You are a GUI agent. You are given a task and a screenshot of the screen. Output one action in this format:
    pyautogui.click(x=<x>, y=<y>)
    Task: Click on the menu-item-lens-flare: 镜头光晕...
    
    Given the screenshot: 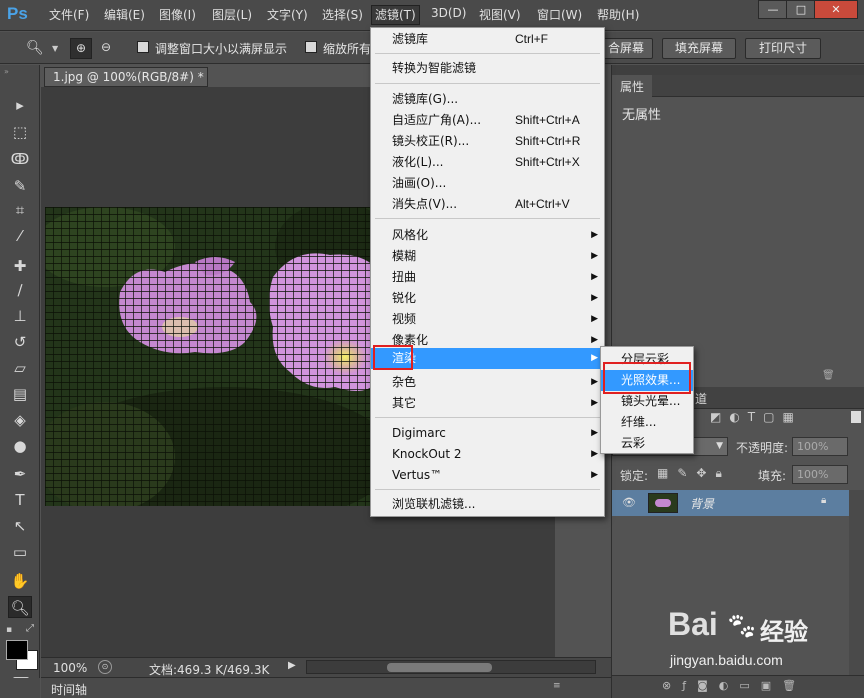 What is the action you would take?
    pyautogui.click(x=647, y=401)
    